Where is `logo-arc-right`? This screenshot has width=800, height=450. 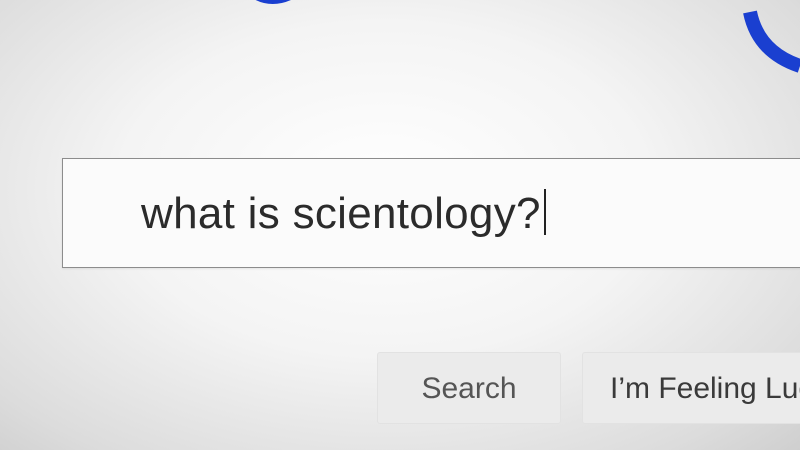 logo-arc-right is located at coordinates (771, 41).